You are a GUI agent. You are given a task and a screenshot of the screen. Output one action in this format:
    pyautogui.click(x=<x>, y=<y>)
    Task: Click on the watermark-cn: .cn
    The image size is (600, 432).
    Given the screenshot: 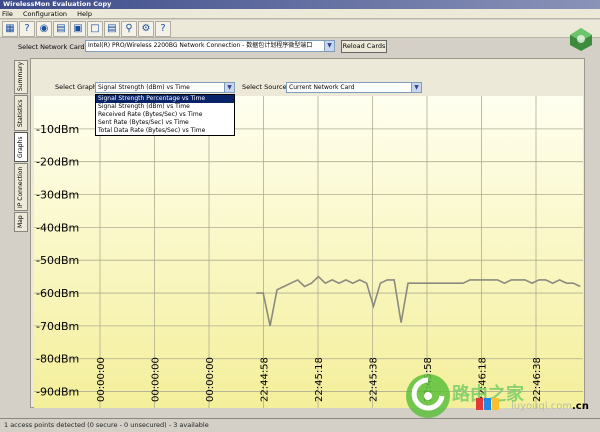 What is the action you would take?
    pyautogui.click(x=580, y=406)
    